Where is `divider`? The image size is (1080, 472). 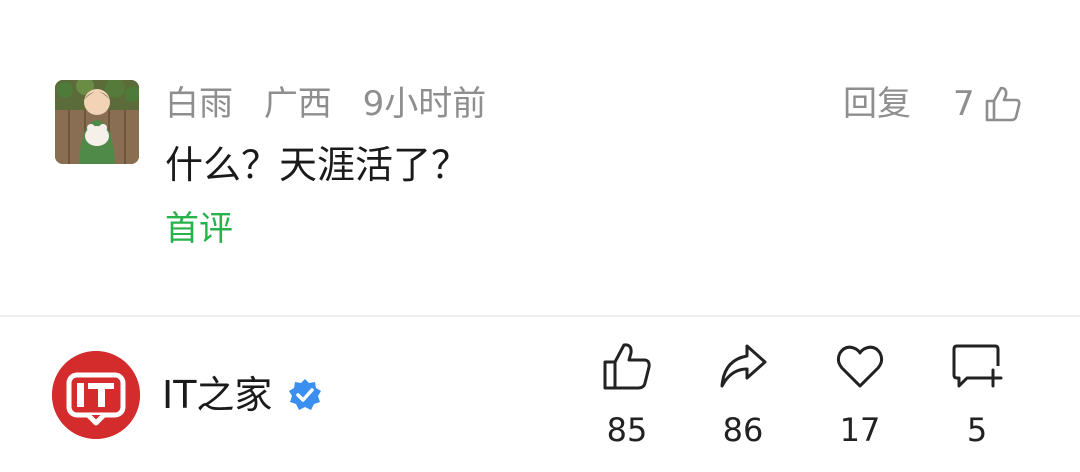 divider is located at coordinates (540, 316).